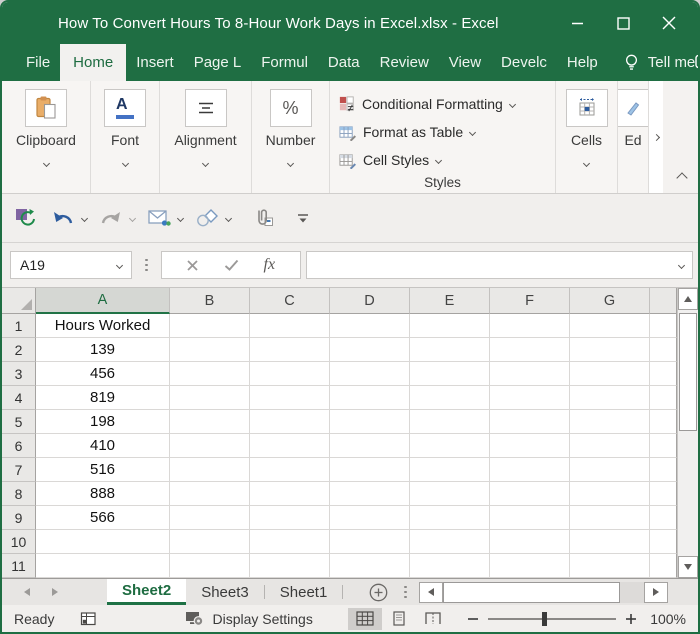  Describe the element at coordinates (19, 470) in the screenshot. I see `row-header-7: 7` at that location.